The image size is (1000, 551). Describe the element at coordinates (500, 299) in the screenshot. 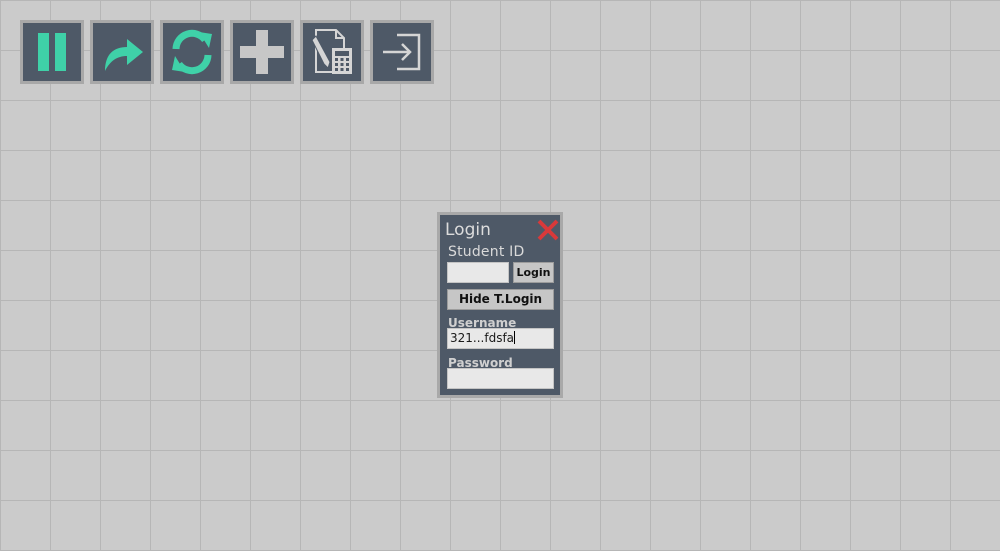

I see `hide-teacher-login-button: Hide T.Login` at that location.